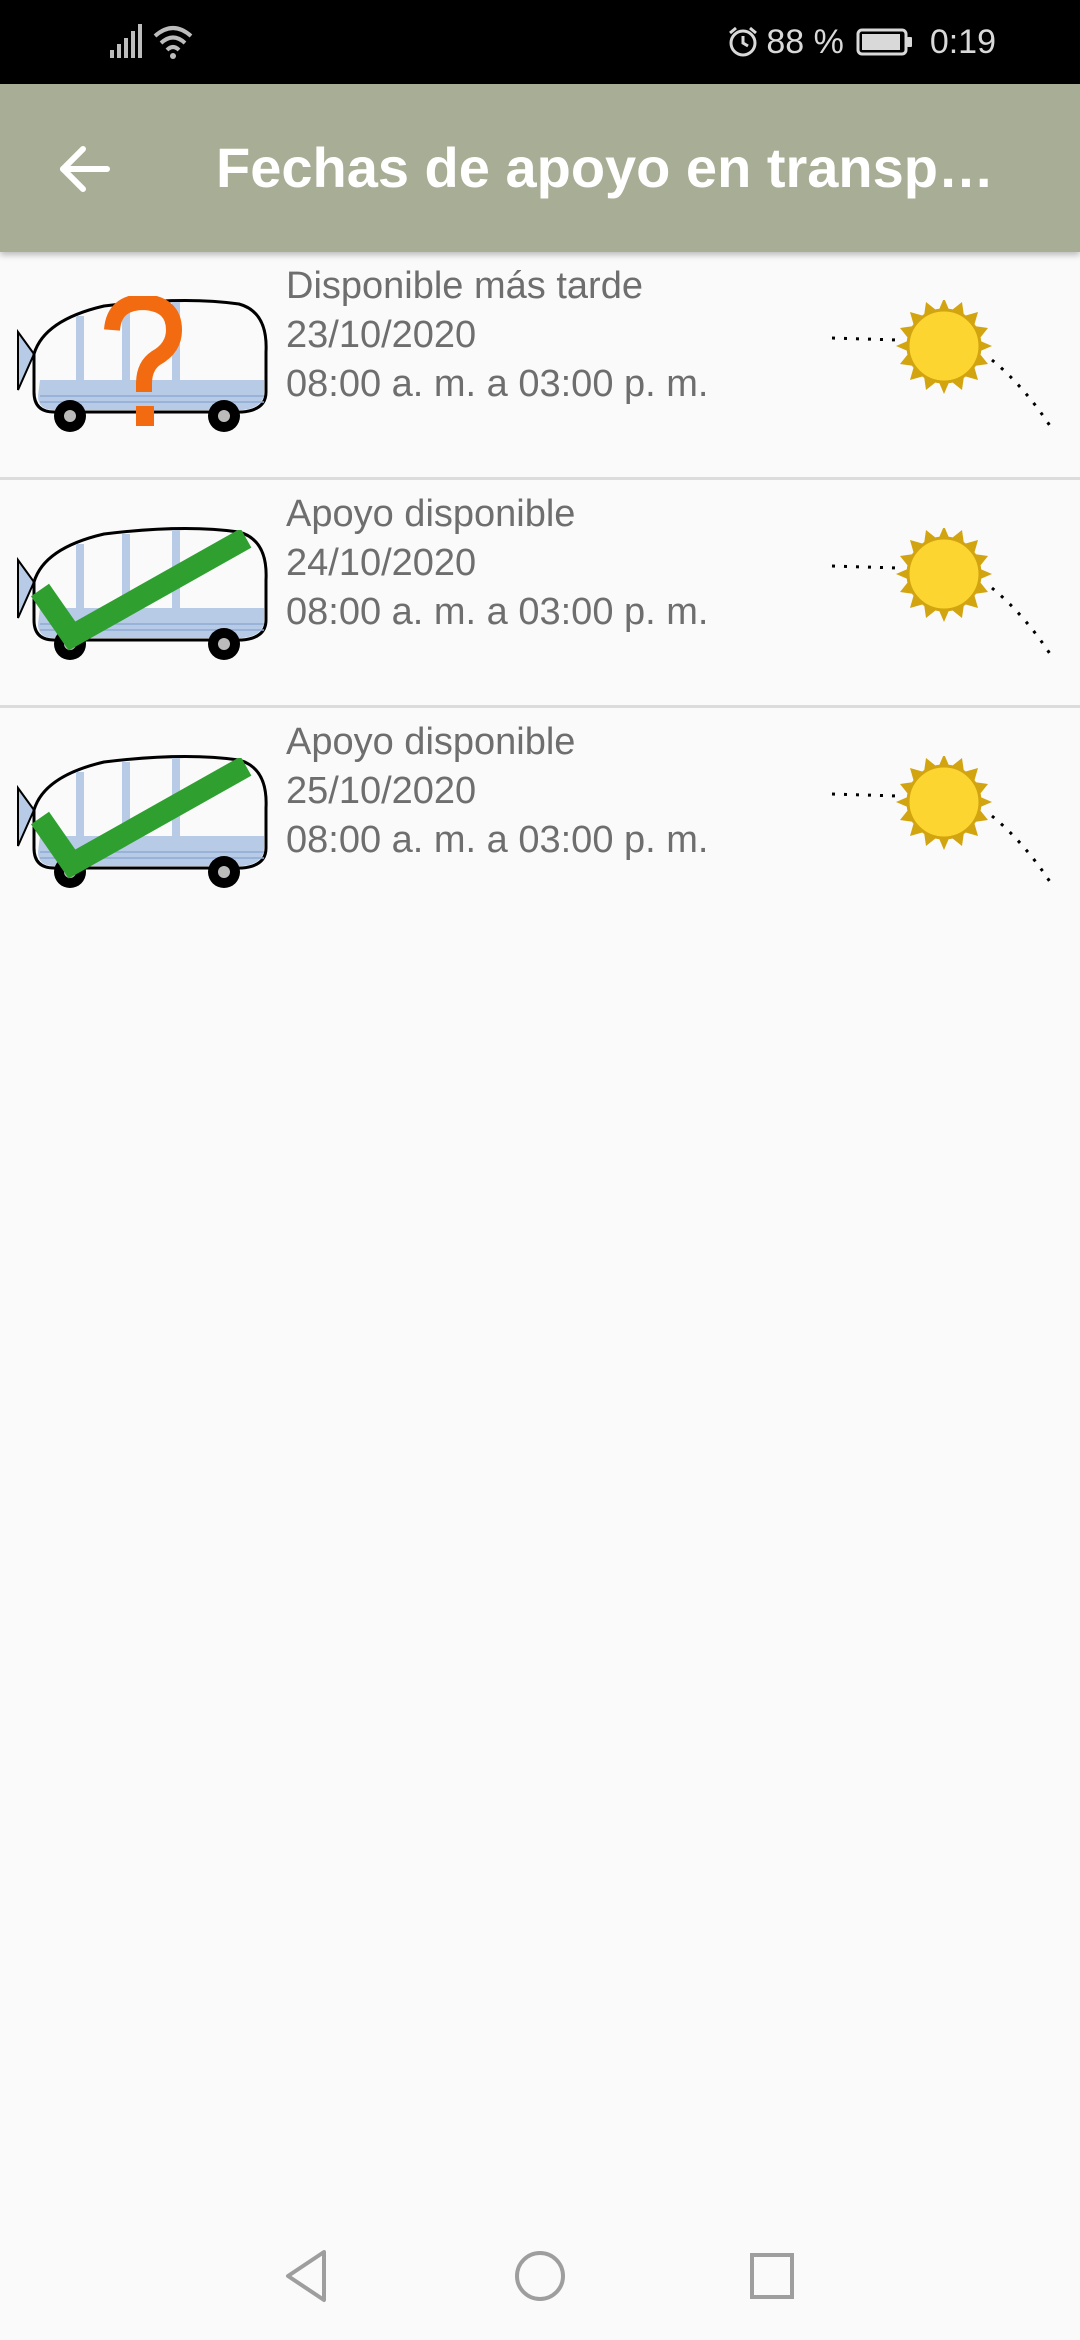  What do you see at coordinates (381, 335) in the screenshot?
I see `item-date: 23/10/2020` at bounding box center [381, 335].